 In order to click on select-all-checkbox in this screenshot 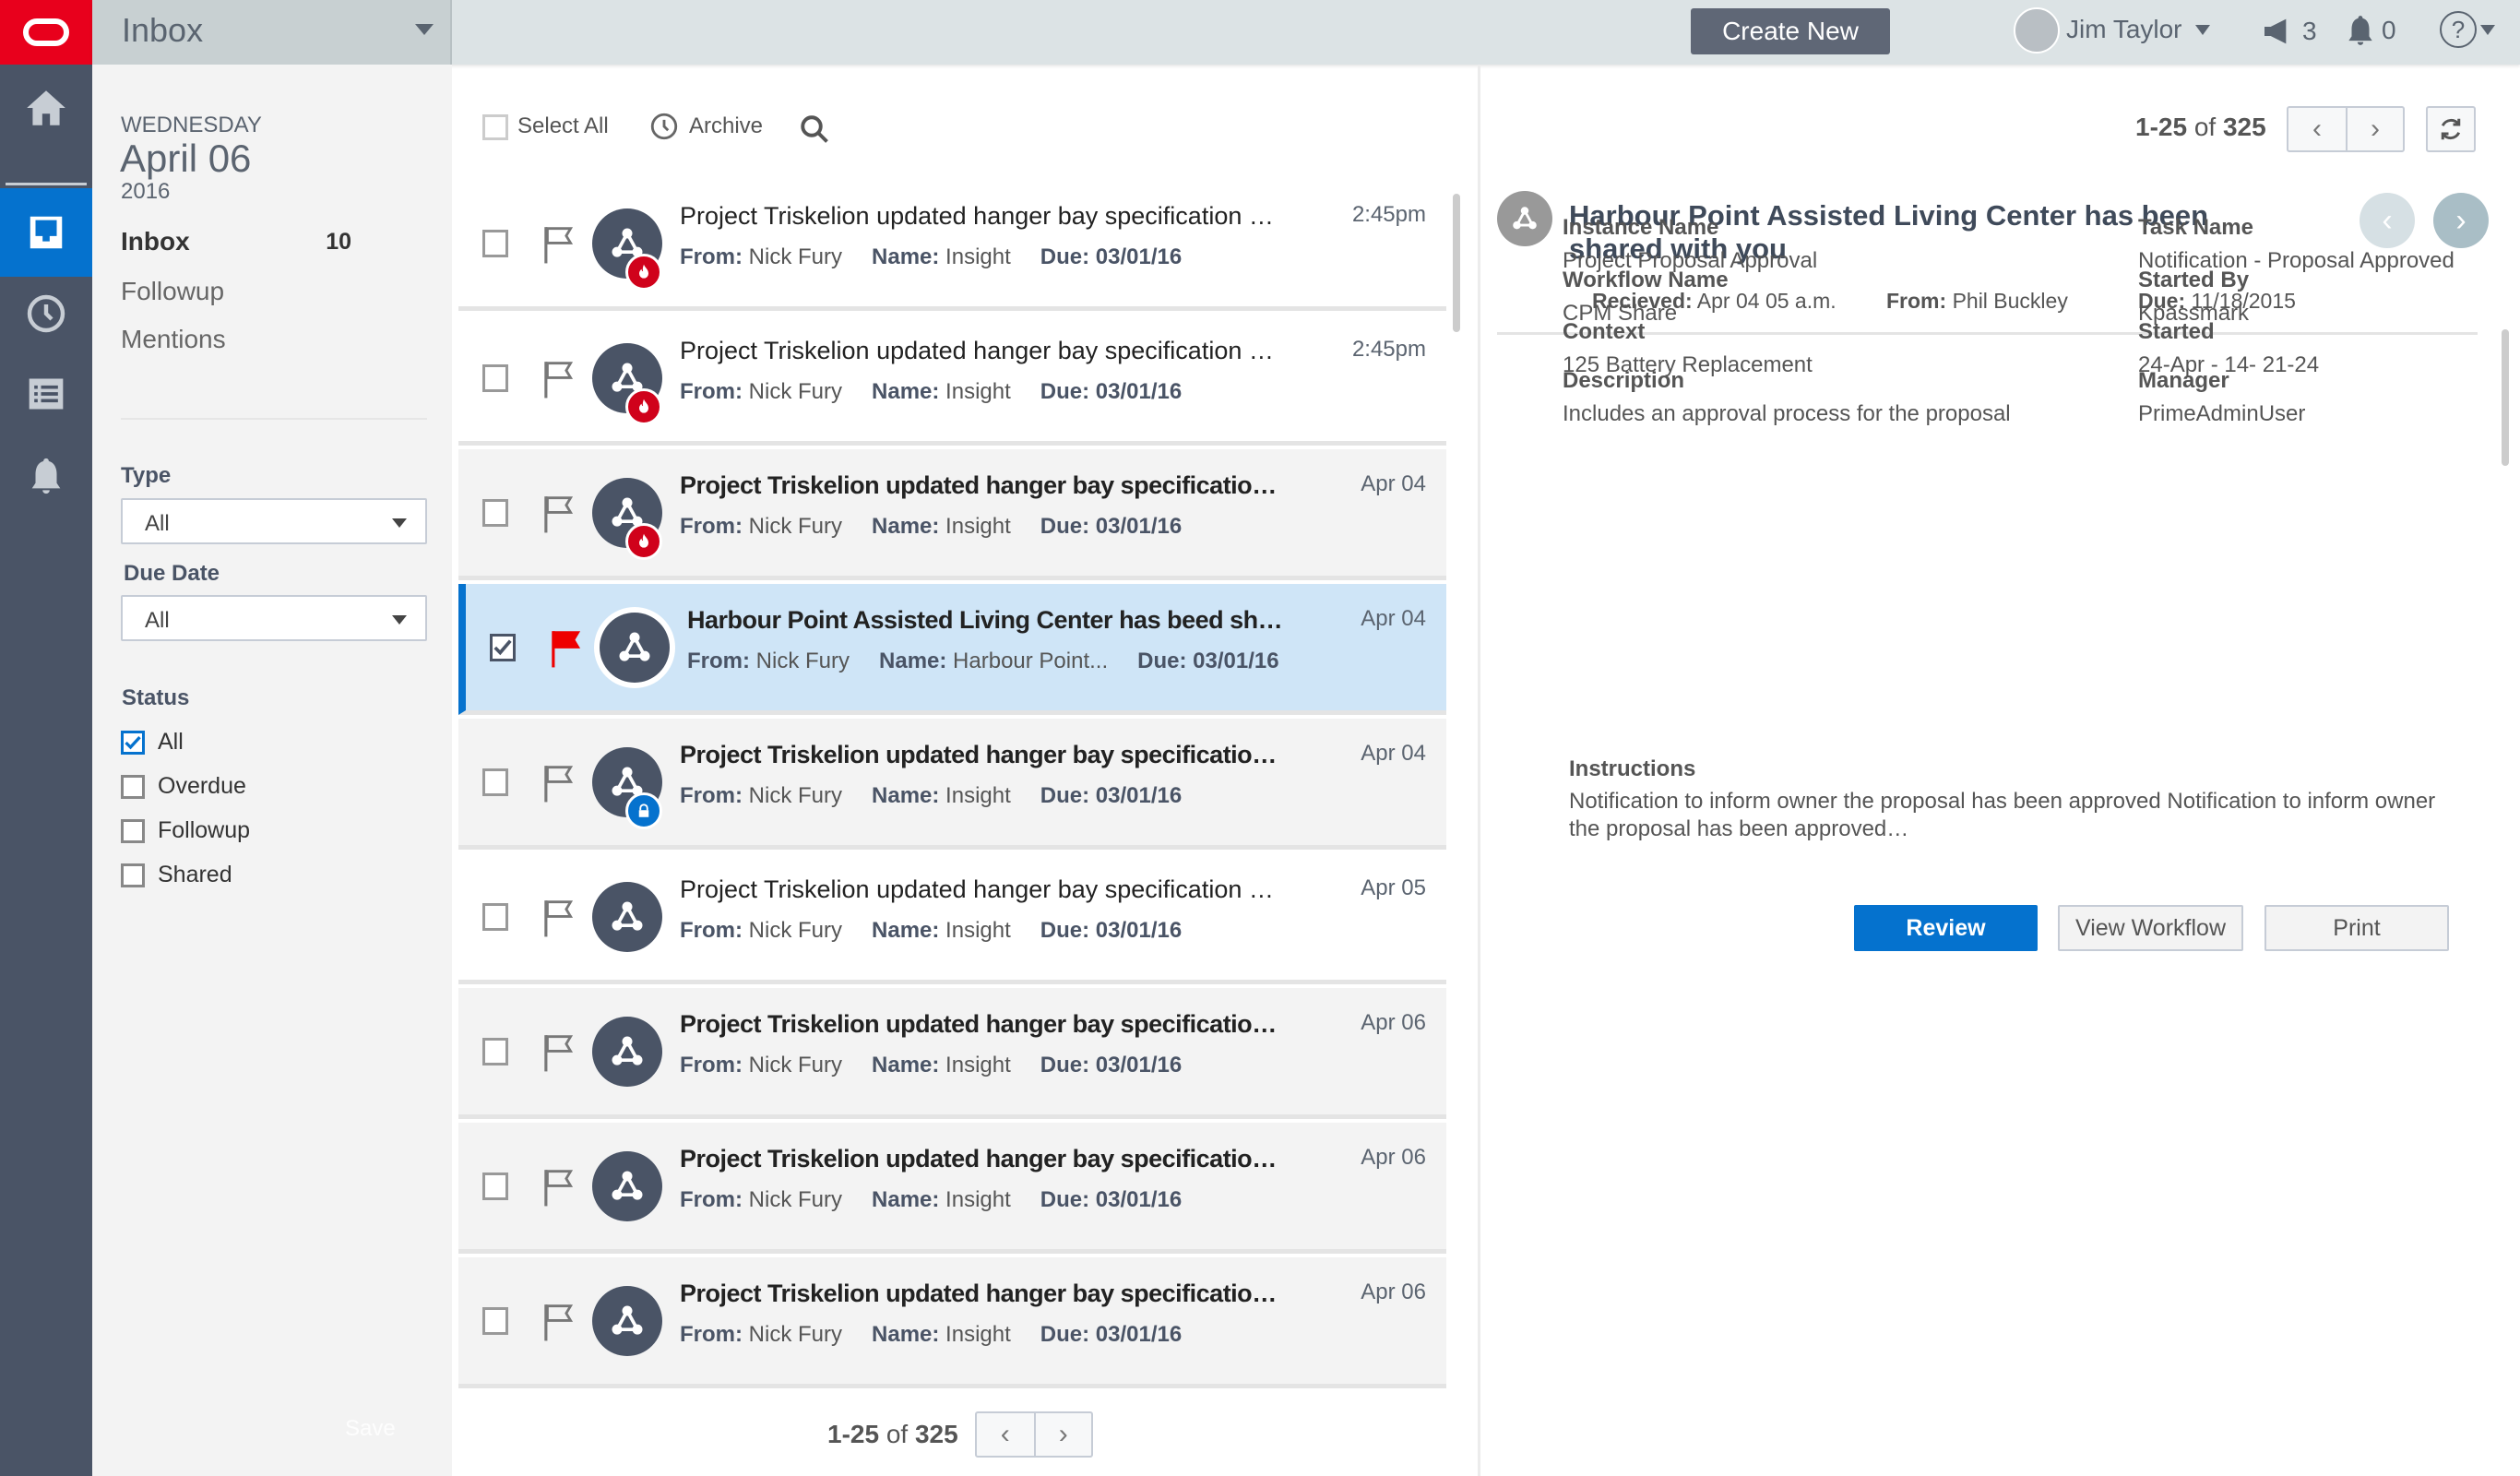, I will do `click(495, 127)`.